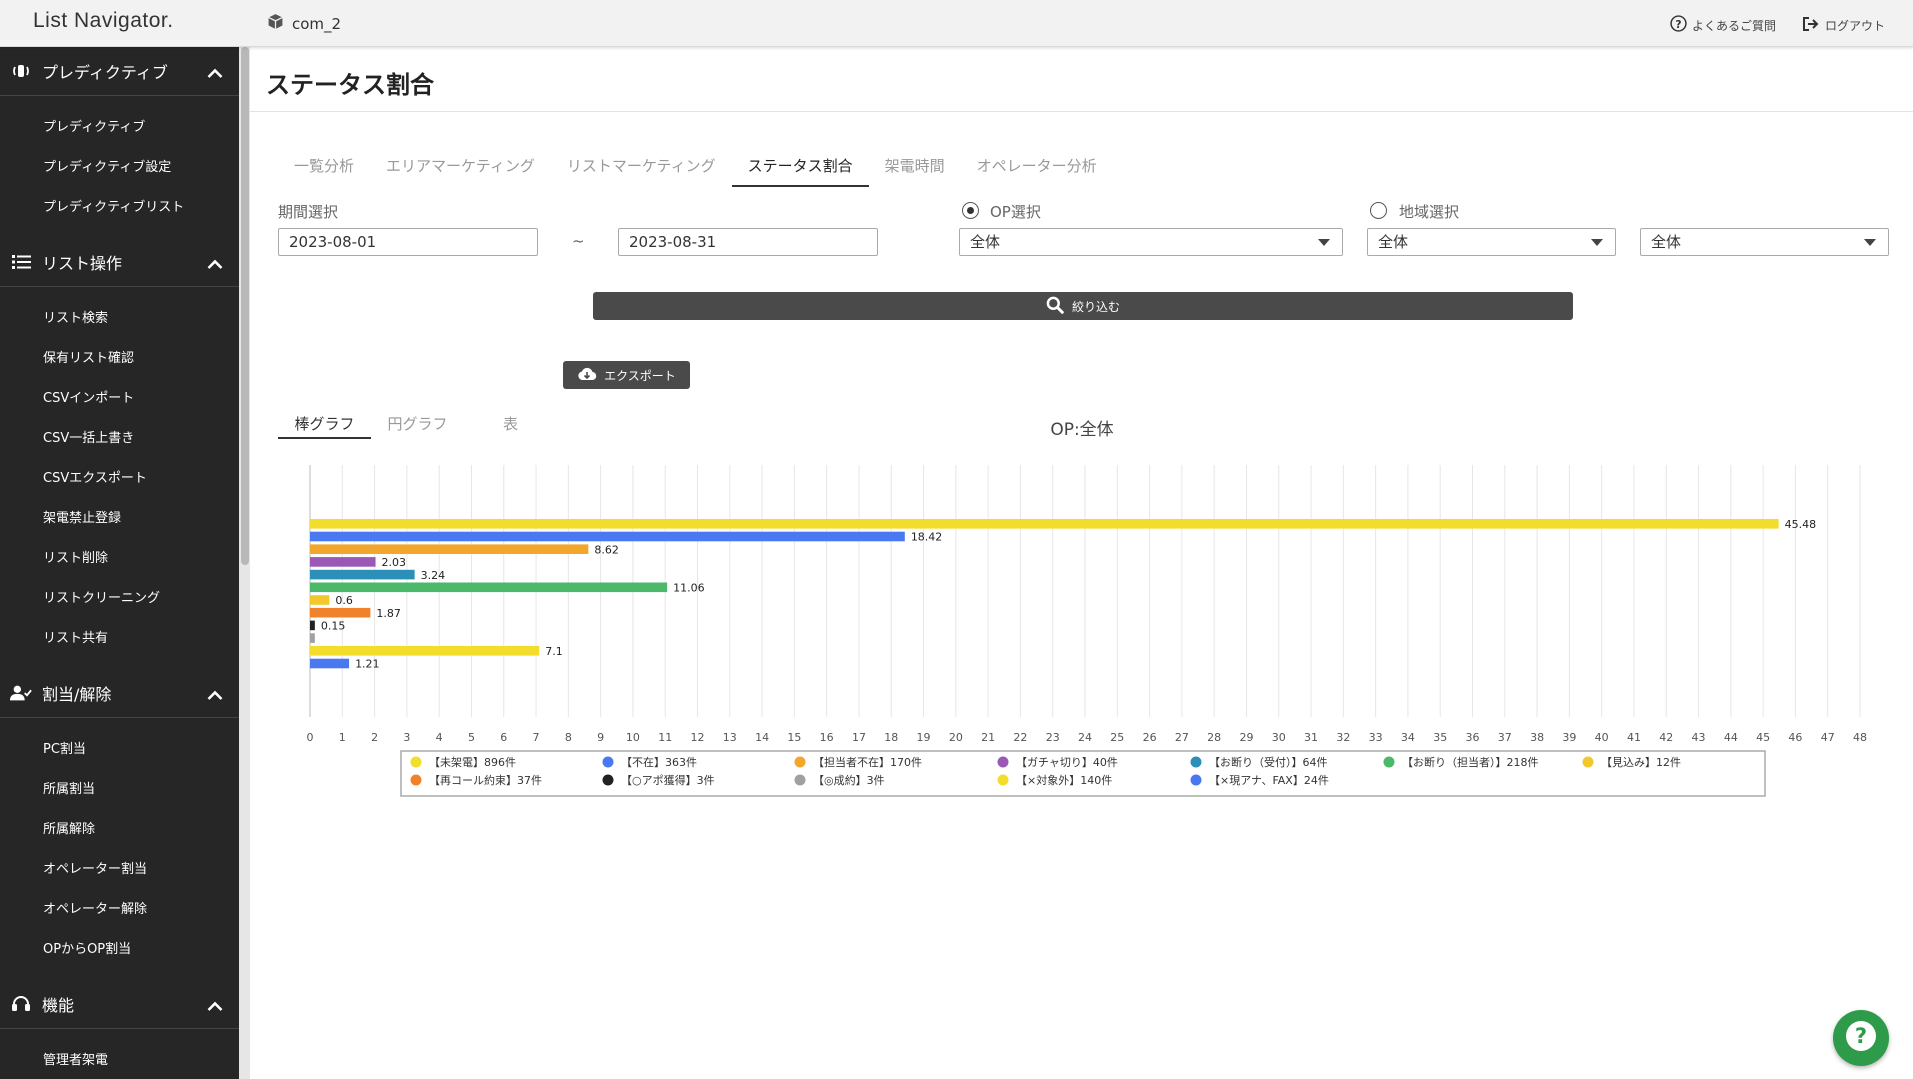 The image size is (1913, 1079). Describe the element at coordinates (1733, 25) in the screenshot. I see `faq-label: よくあるご質問` at that location.